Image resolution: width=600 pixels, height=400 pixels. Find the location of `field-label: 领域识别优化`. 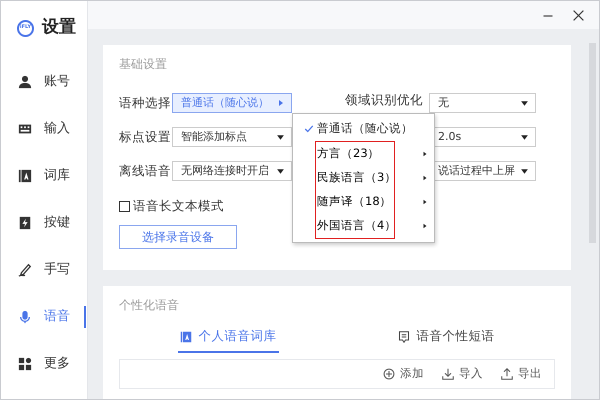

field-label: 领域识别优化 is located at coordinates (384, 99).